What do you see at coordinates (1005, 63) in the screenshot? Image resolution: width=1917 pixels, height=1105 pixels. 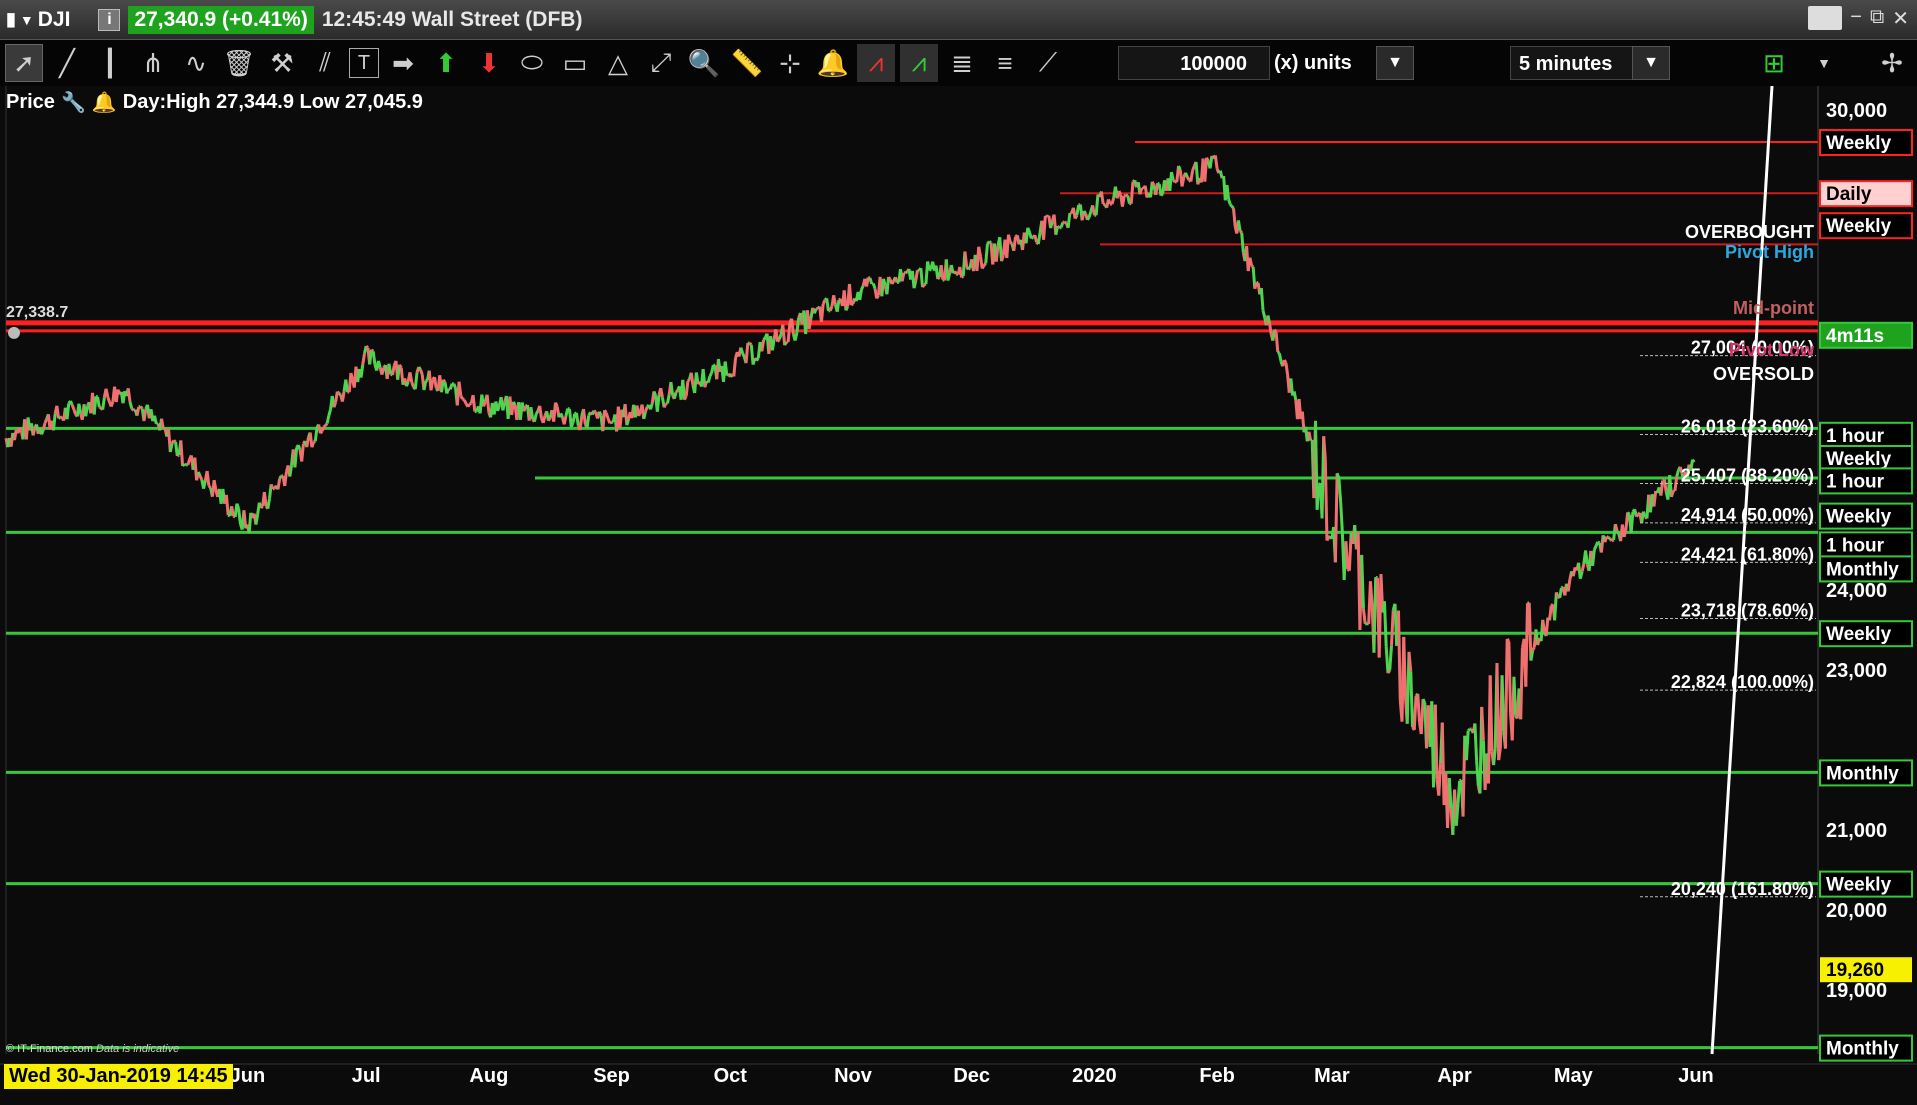 I see `fib2-icon: ≡` at bounding box center [1005, 63].